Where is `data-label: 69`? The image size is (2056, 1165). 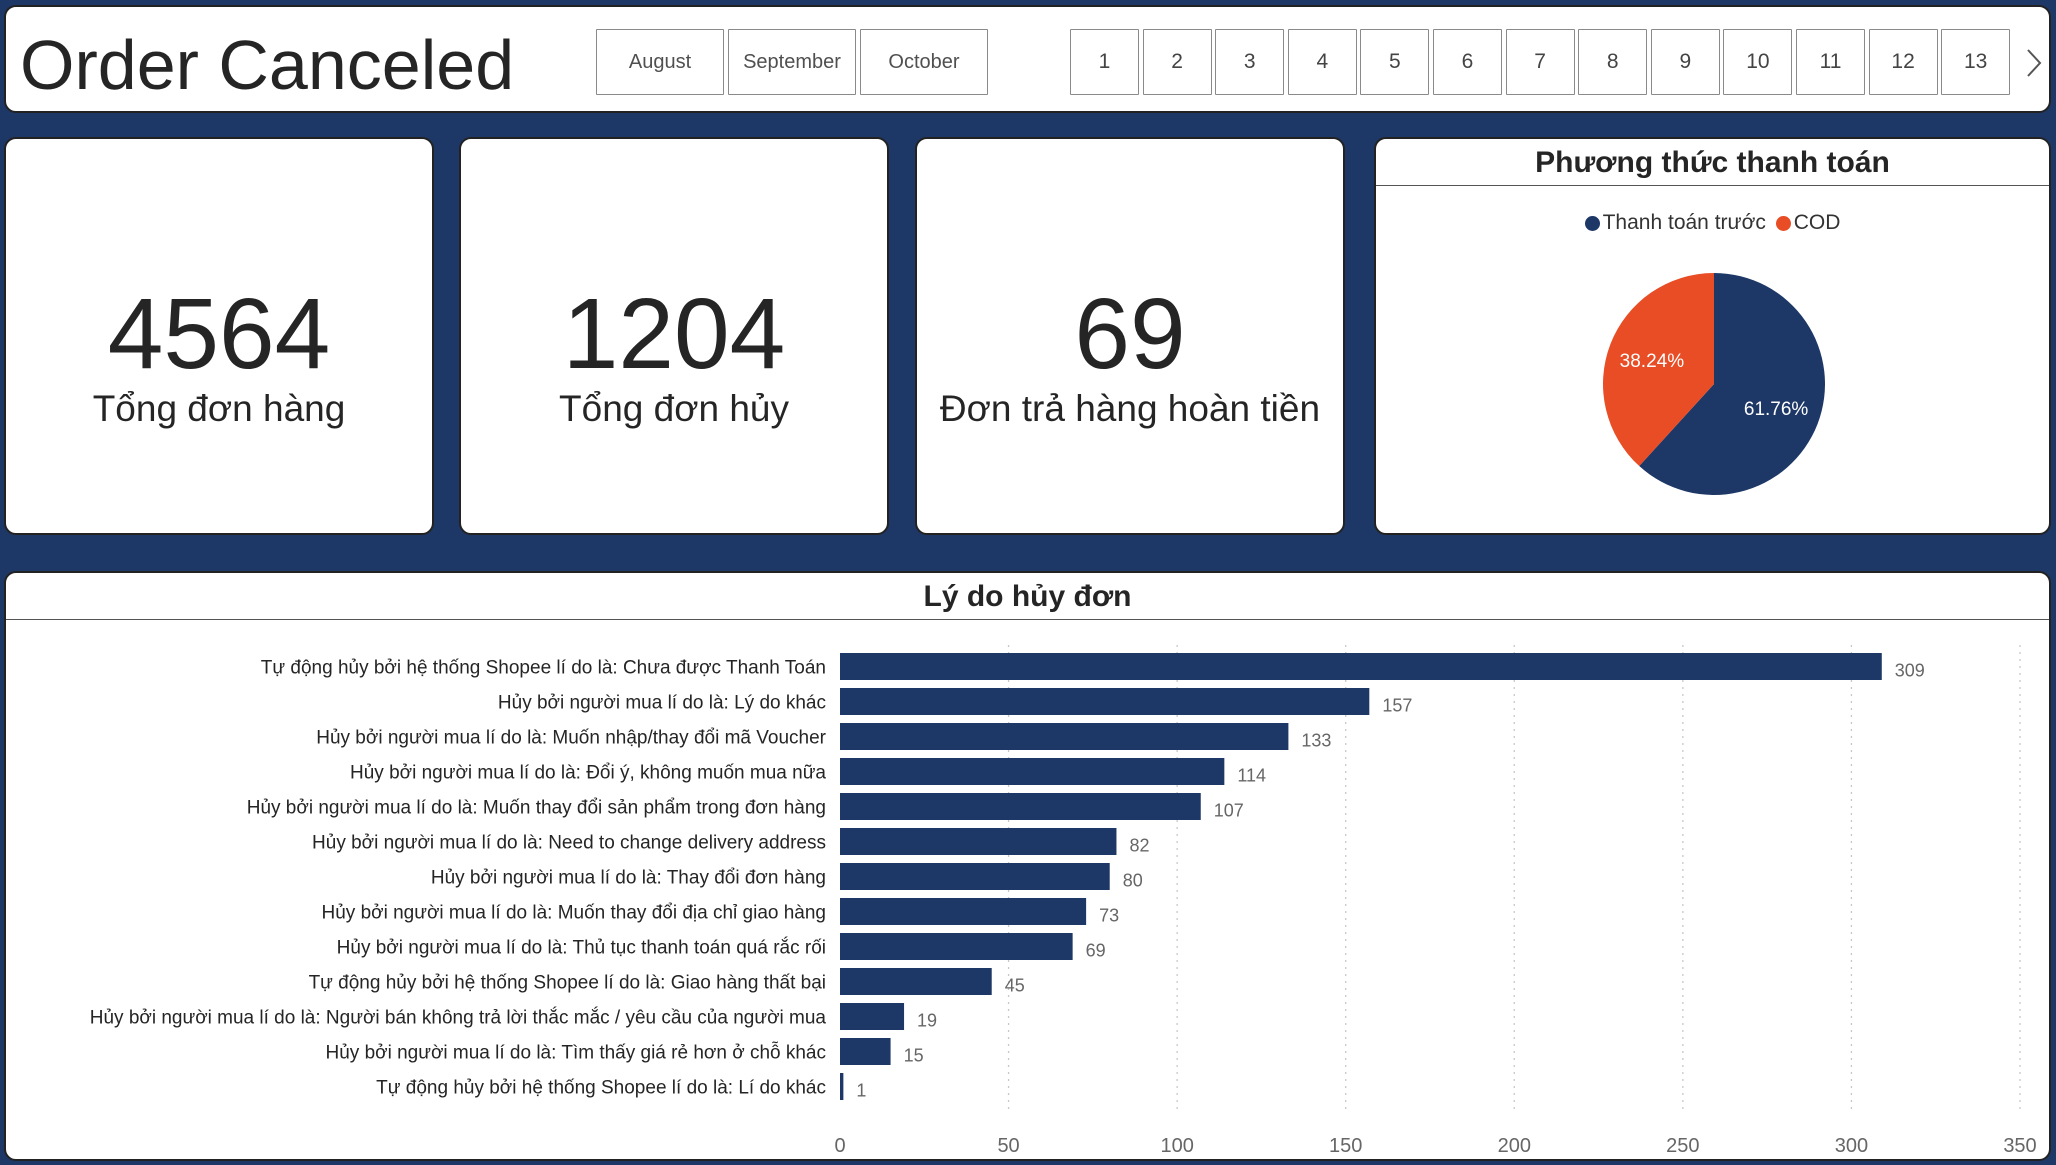
data-label: 69 is located at coordinates (1096, 951).